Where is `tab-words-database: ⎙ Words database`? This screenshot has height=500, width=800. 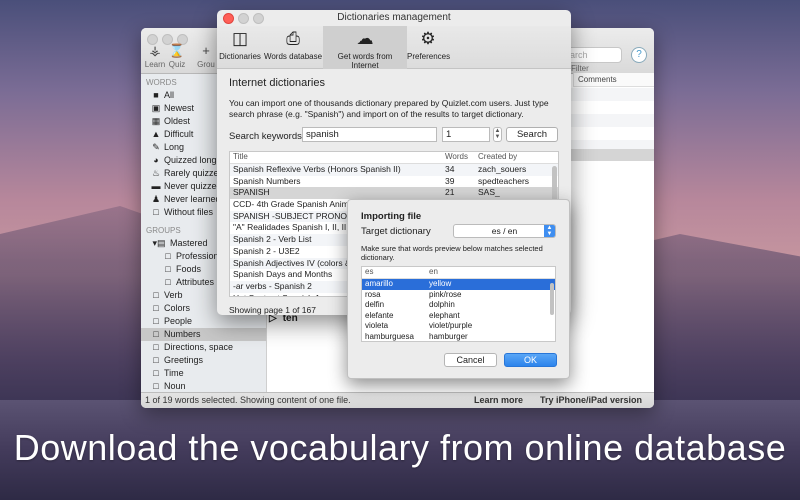
tab-words-database: ⎙ Words database is located at coordinates (293, 47).